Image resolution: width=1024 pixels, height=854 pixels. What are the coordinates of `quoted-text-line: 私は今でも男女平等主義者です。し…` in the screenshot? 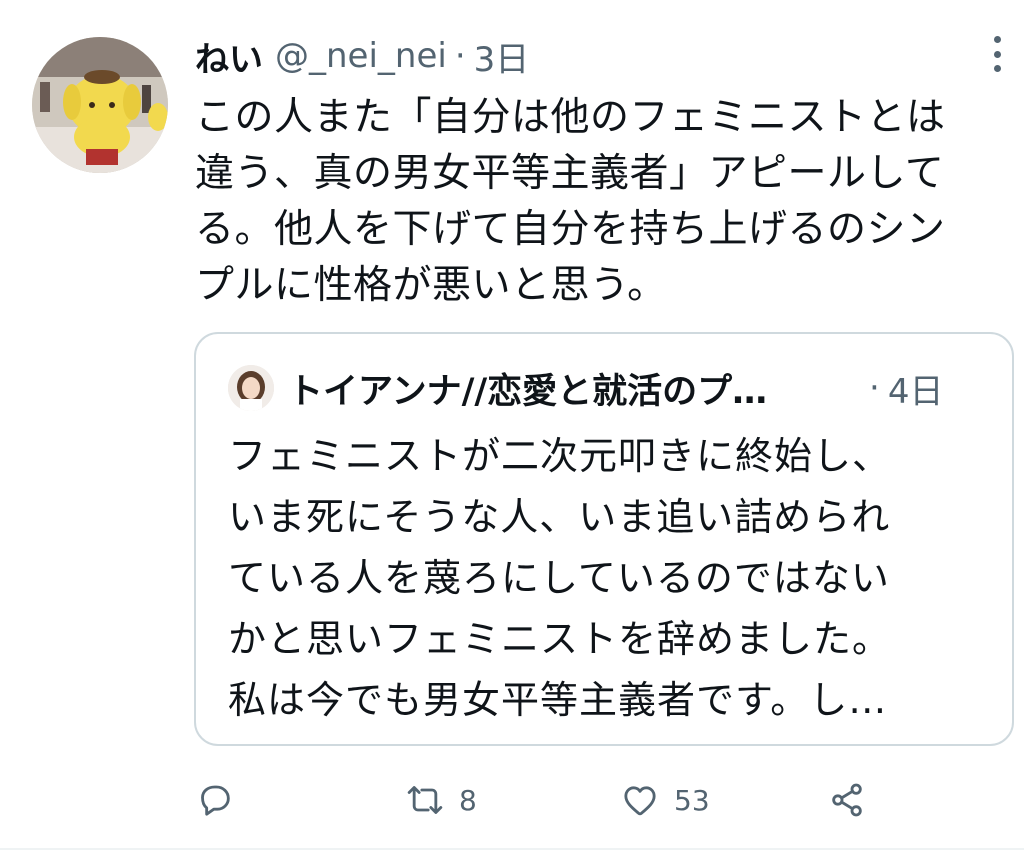 It's located at (558, 700).